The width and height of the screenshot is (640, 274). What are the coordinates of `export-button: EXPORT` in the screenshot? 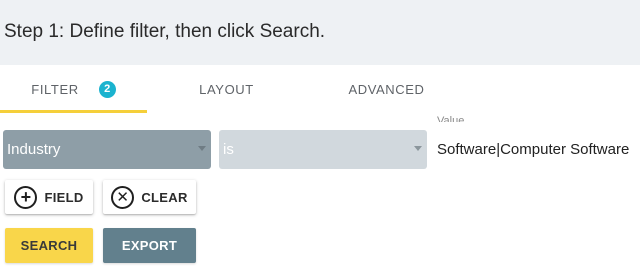 It's located at (149, 245).